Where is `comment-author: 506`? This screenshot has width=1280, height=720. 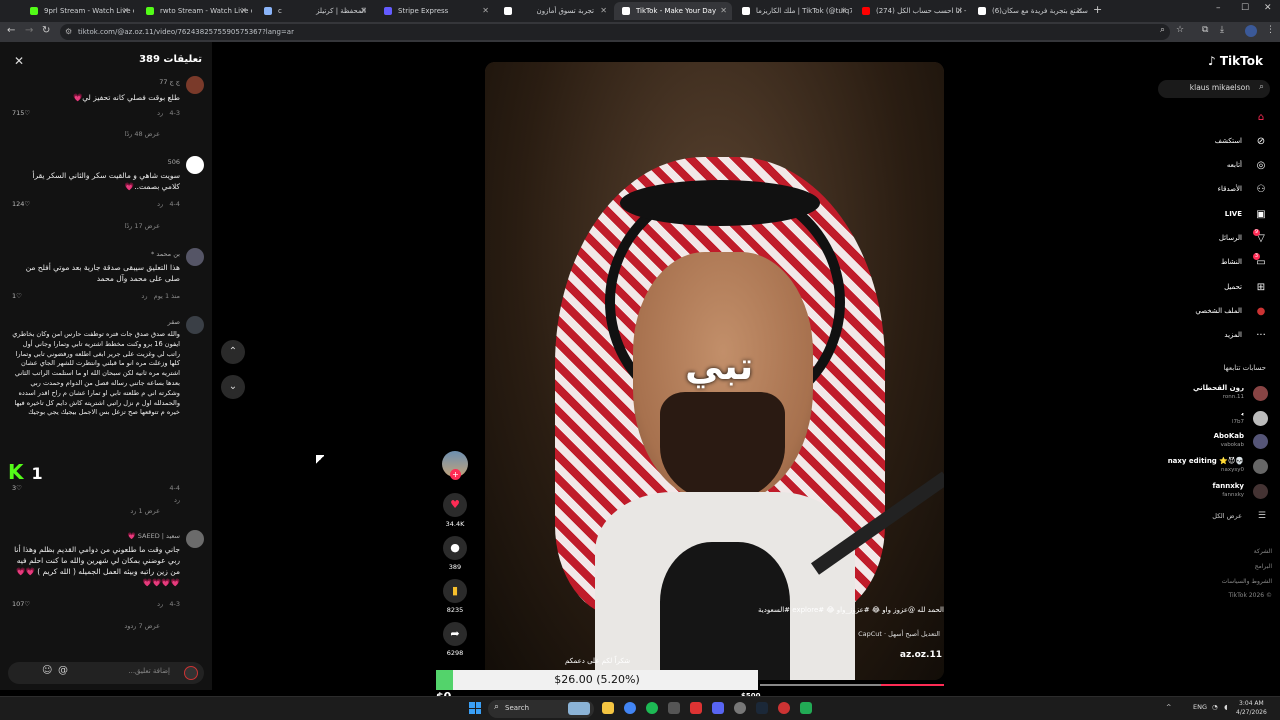 comment-author: 506 is located at coordinates (174, 162).